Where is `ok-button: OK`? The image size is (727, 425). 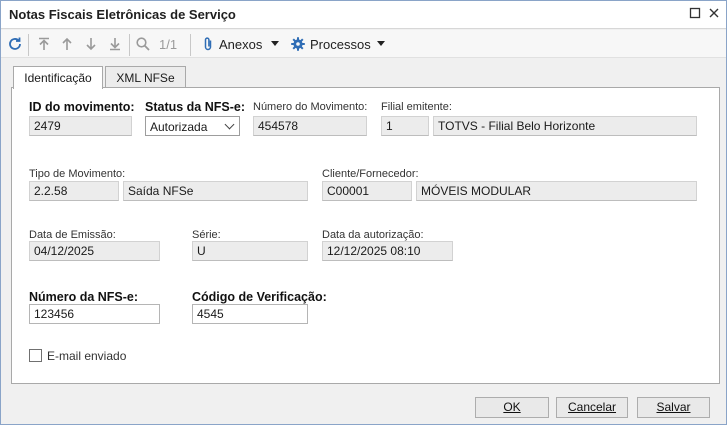
ok-button: OK is located at coordinates (512, 407).